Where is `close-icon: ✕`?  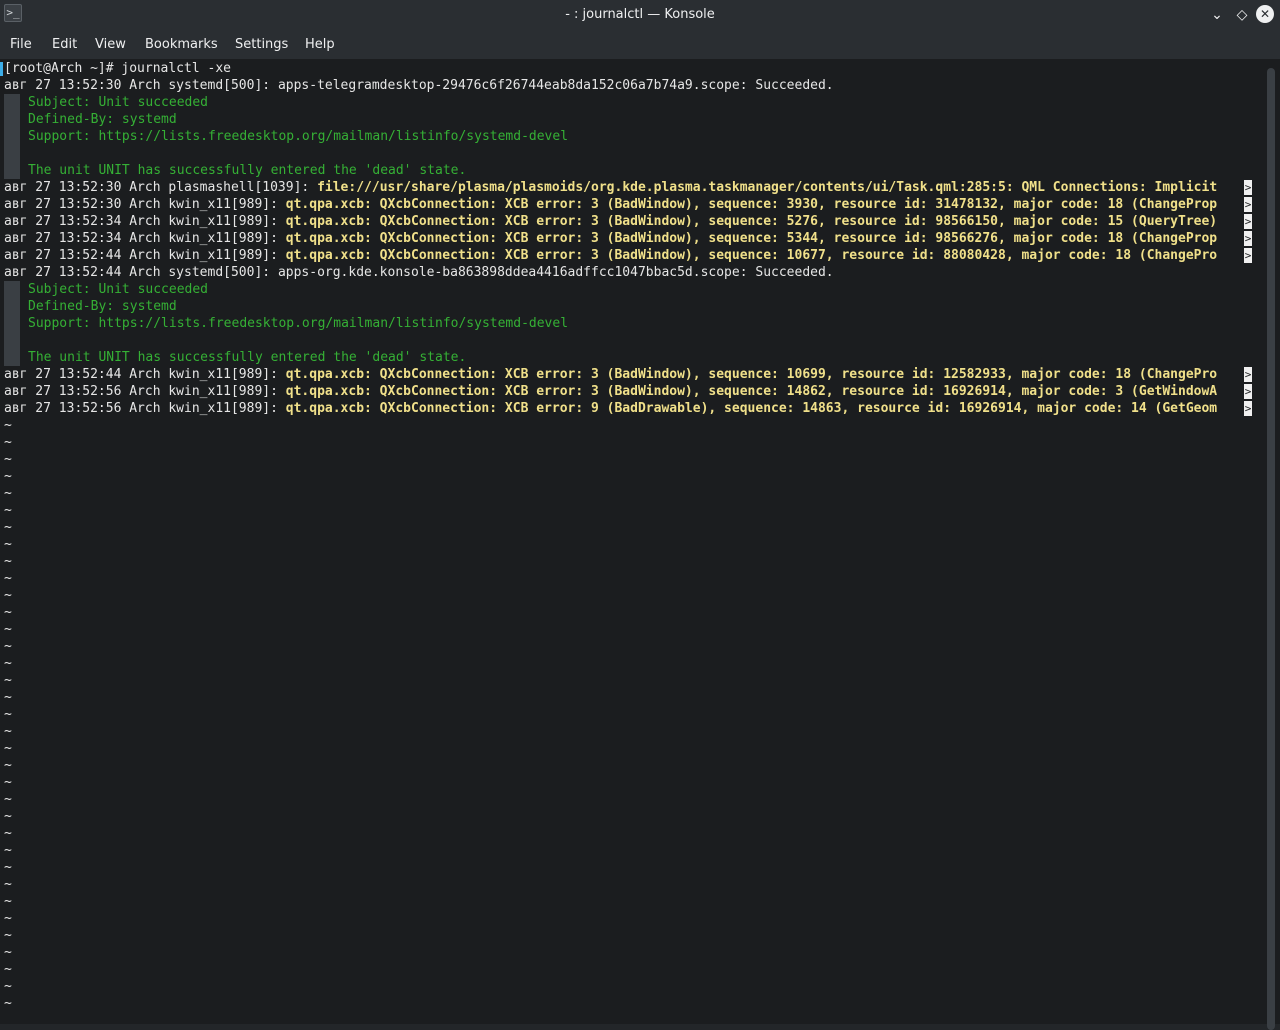
close-icon: ✕ is located at coordinates (1265, 14).